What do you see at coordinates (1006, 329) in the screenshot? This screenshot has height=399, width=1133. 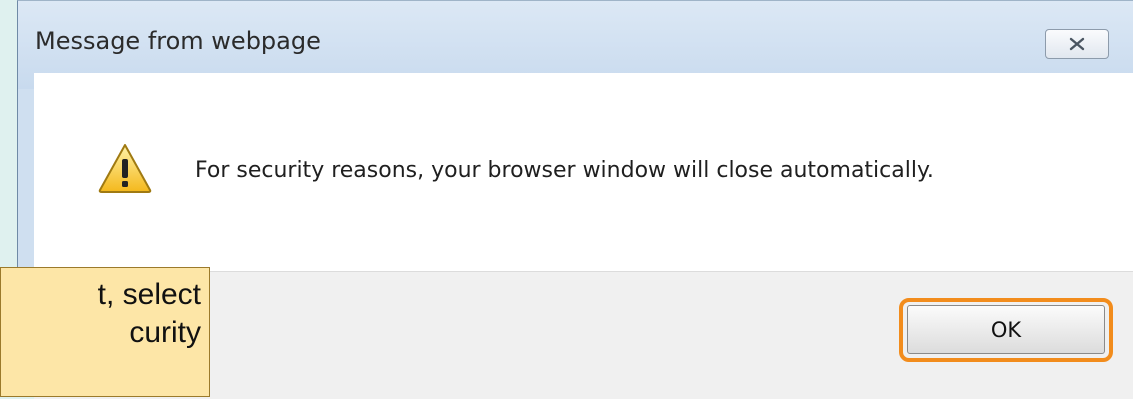 I see `ok-button: OK` at bounding box center [1006, 329].